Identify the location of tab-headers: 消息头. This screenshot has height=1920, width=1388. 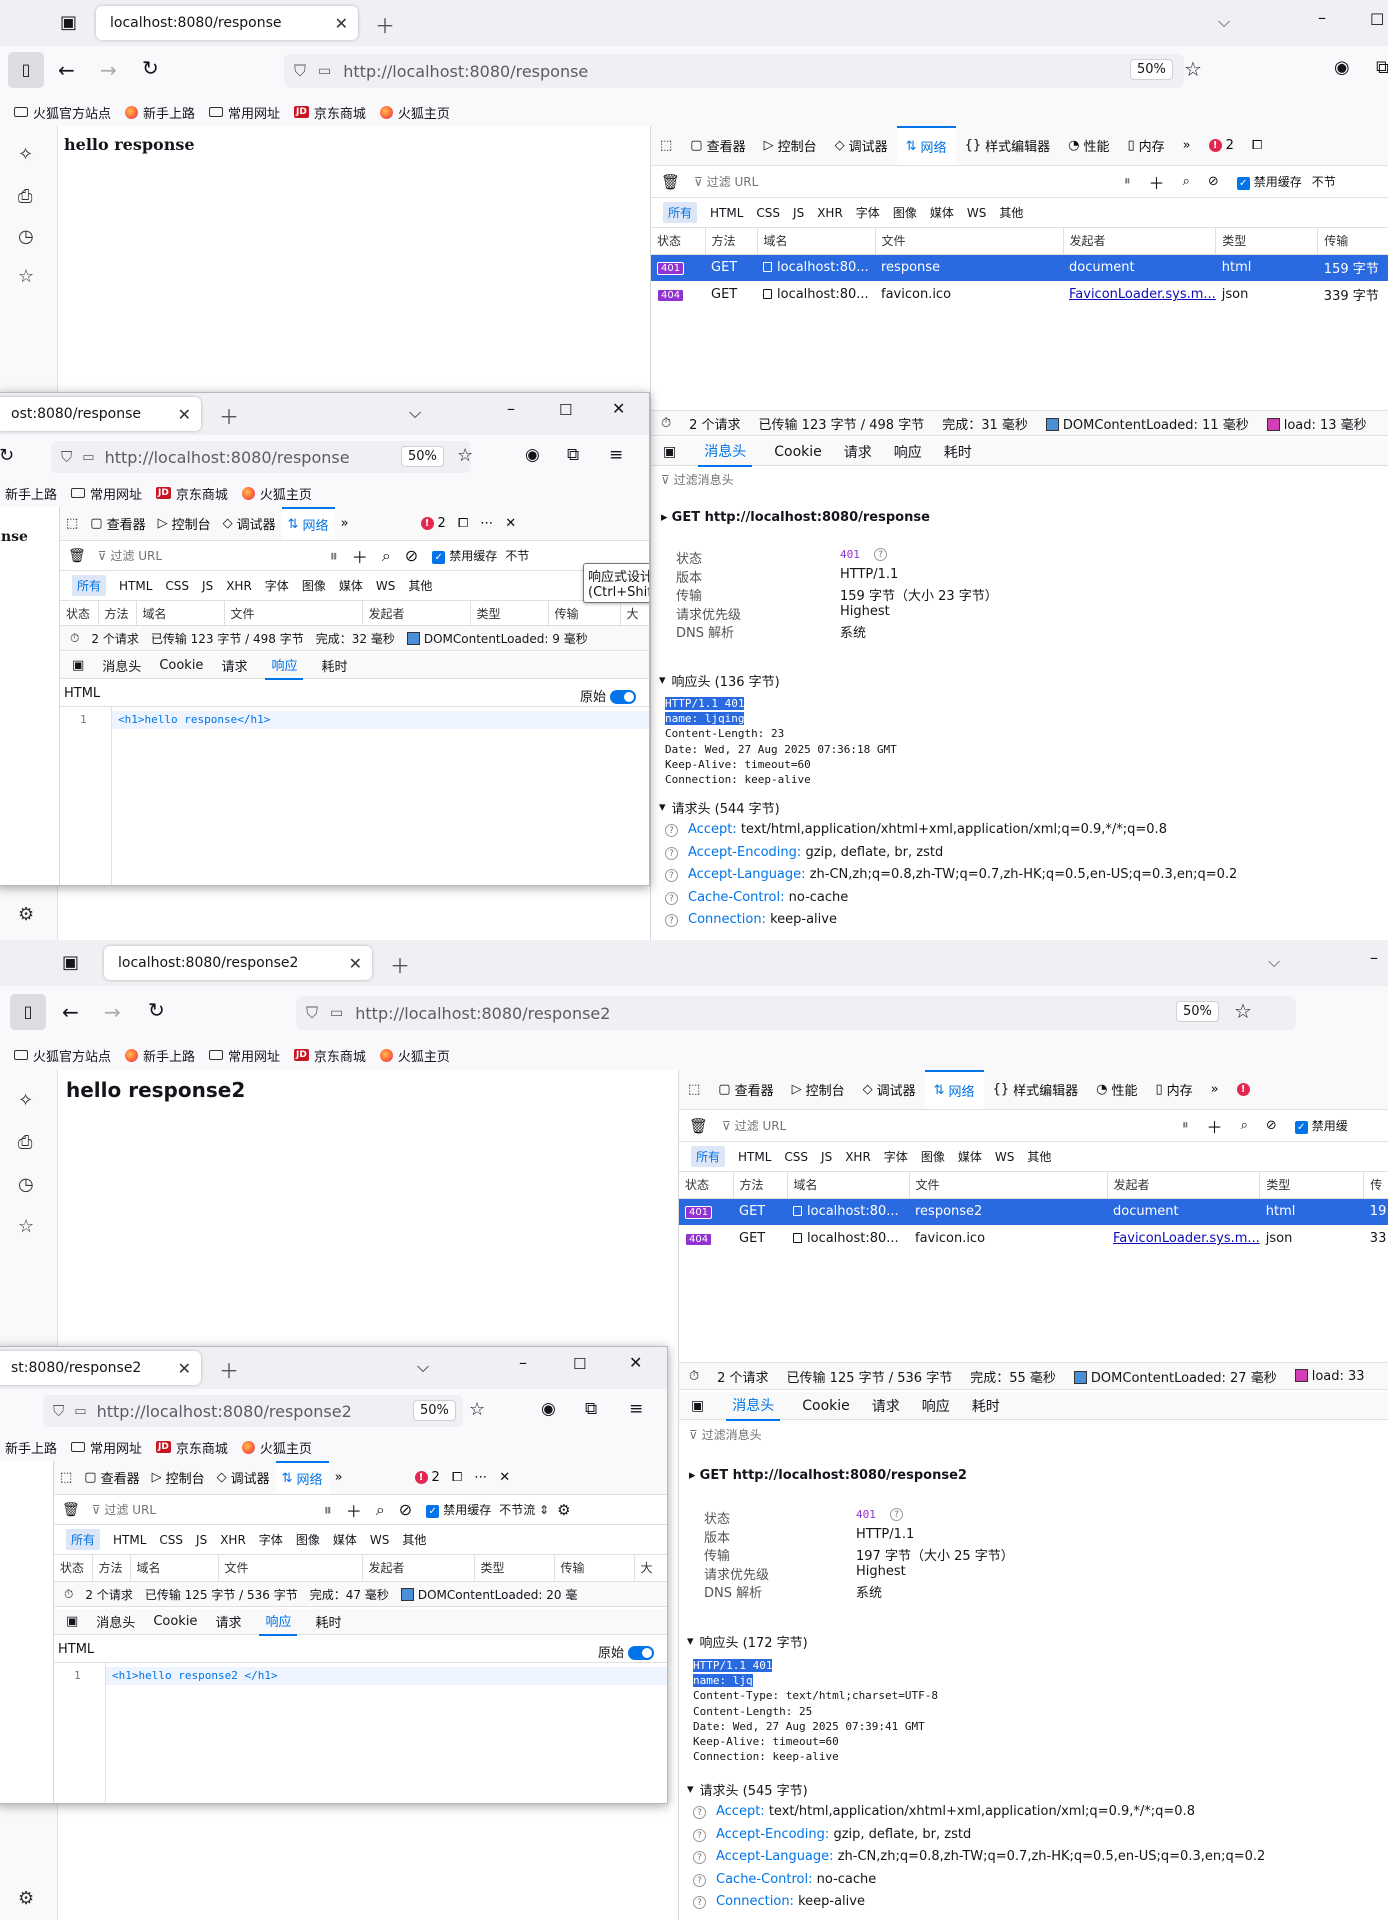
(121, 665).